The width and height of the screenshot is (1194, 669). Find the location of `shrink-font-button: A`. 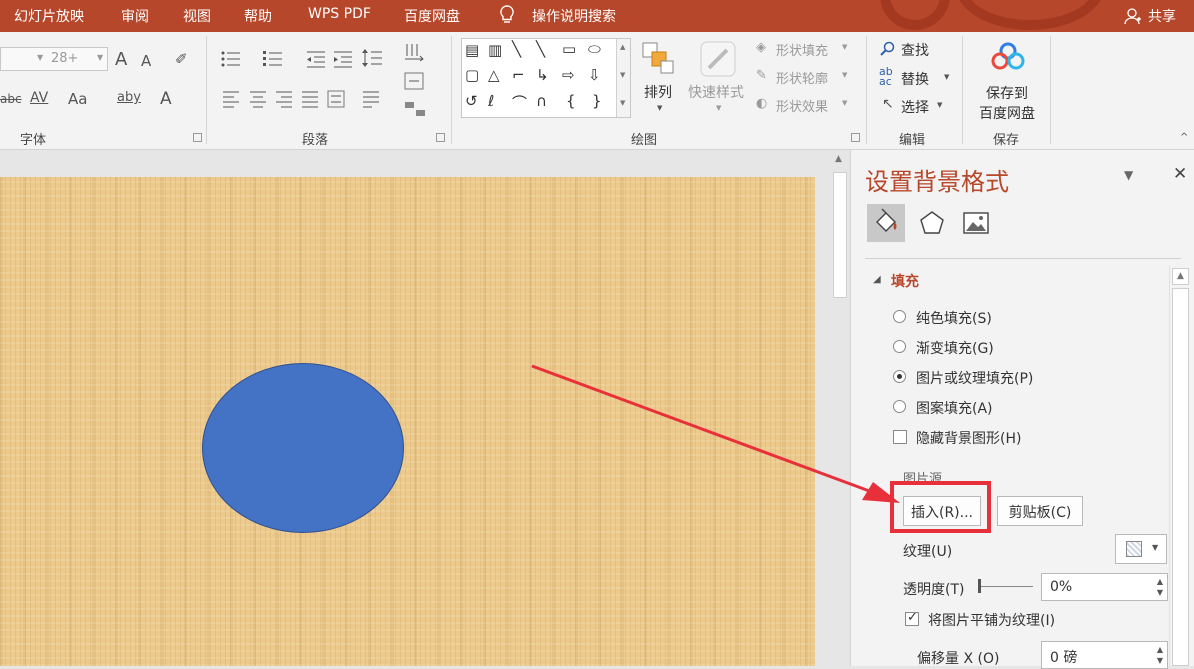

shrink-font-button: A is located at coordinates (146, 61).